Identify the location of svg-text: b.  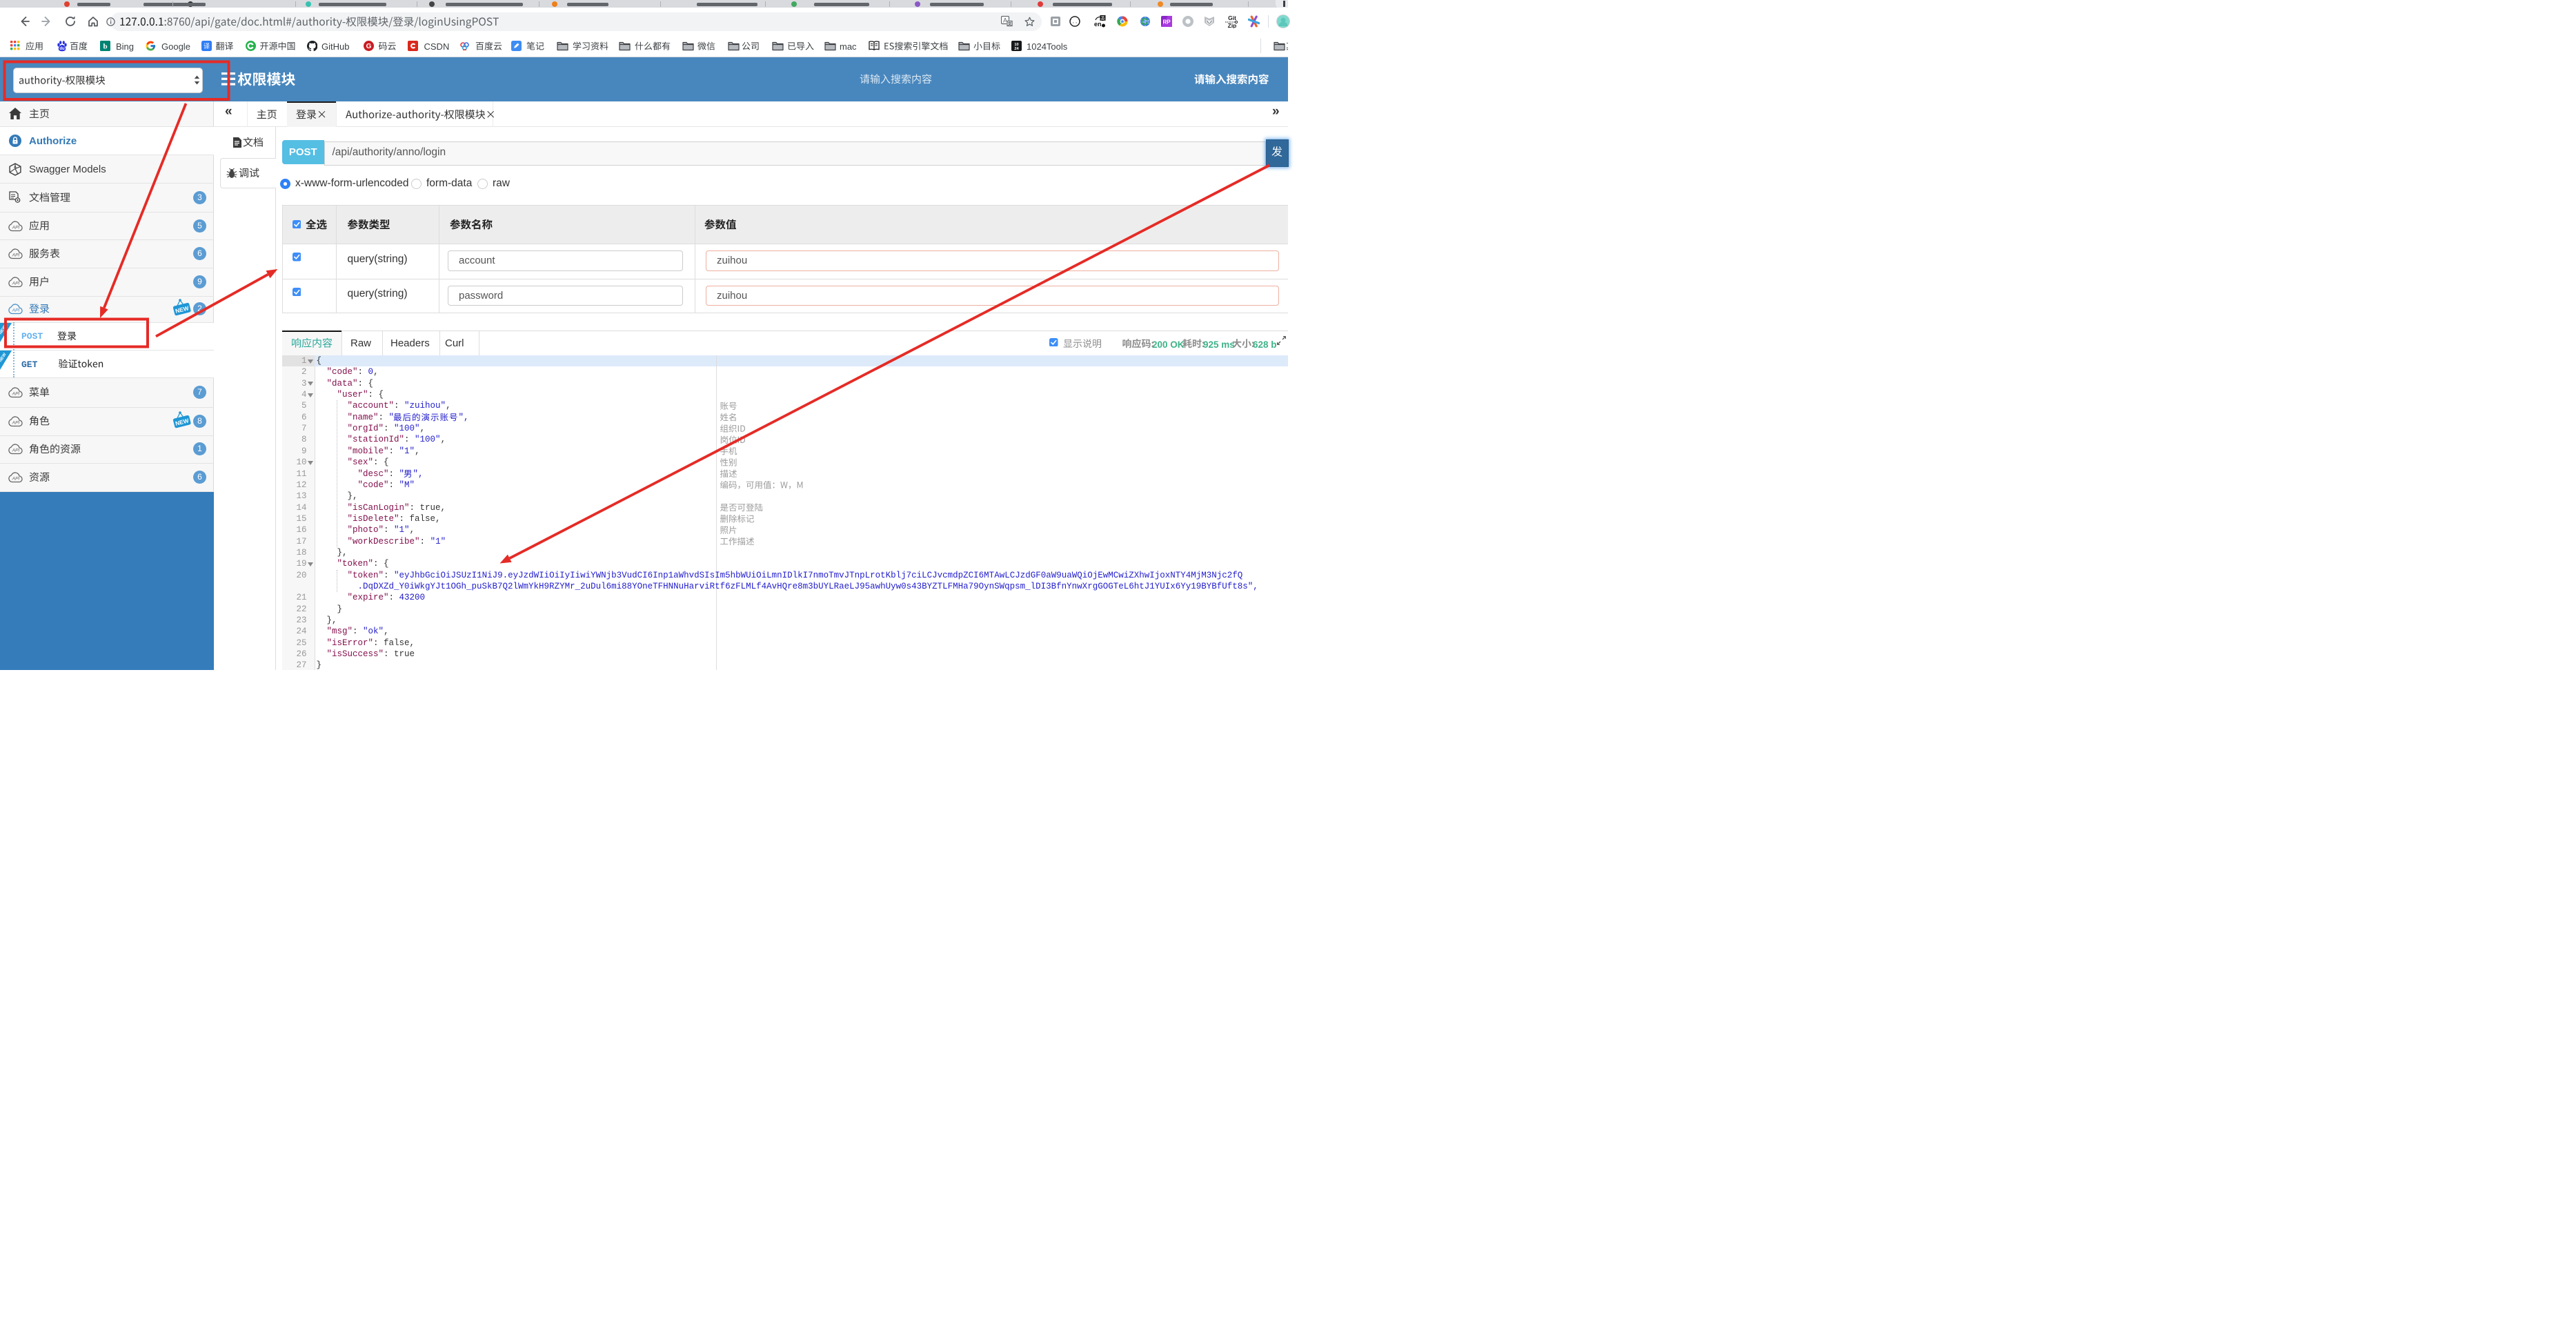
(105, 47).